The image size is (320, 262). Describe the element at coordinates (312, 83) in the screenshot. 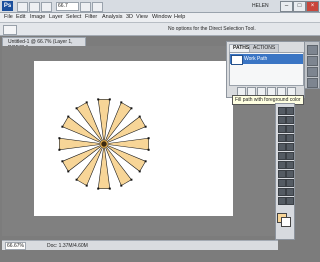

I see `channels-icon` at that location.